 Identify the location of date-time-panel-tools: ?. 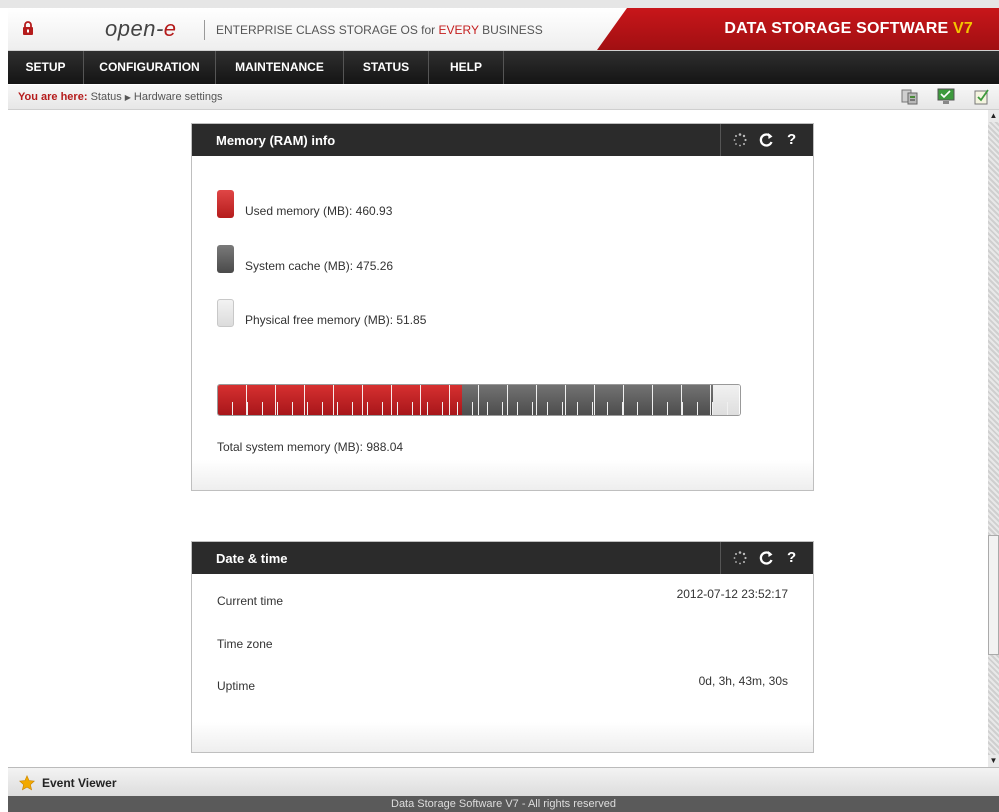
(766, 558).